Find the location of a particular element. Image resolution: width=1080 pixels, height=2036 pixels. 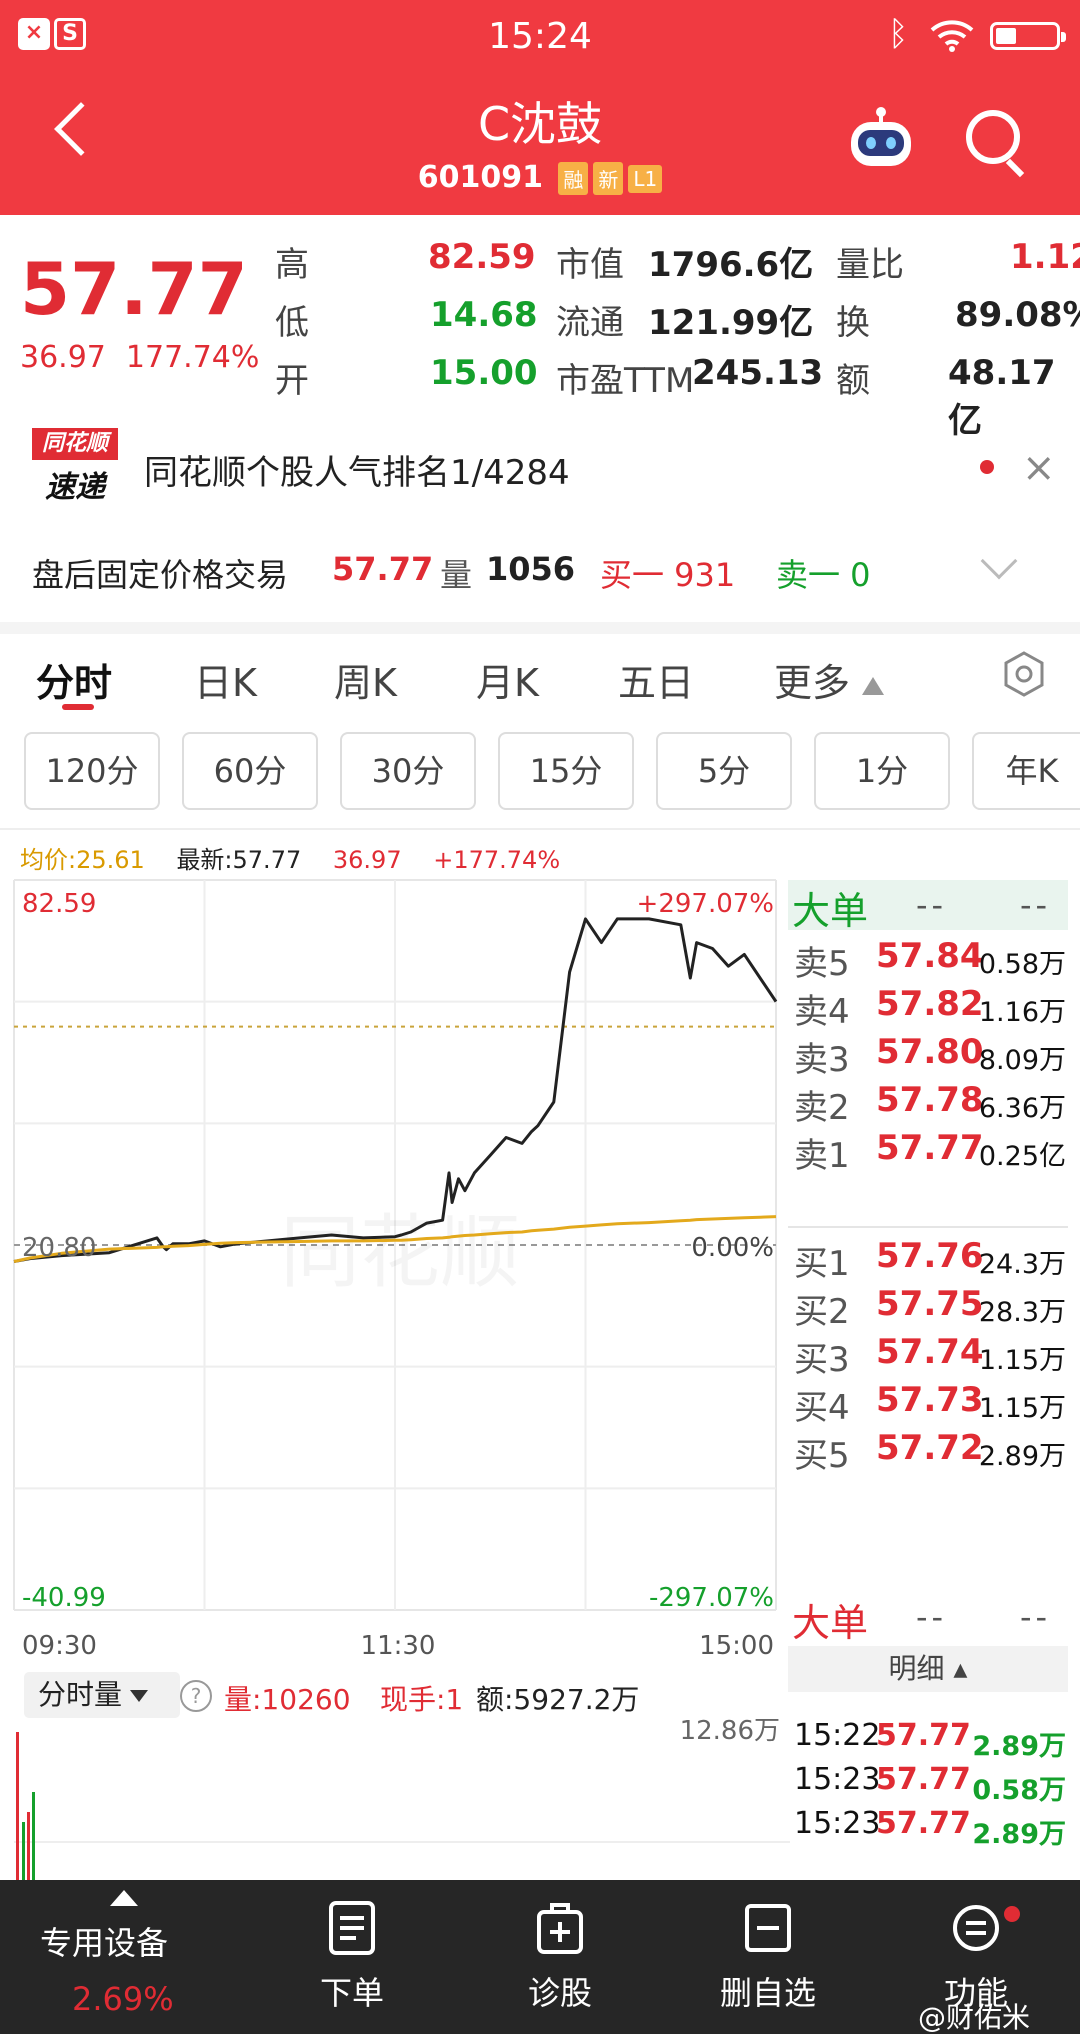

search-icon is located at coordinates (993, 137).